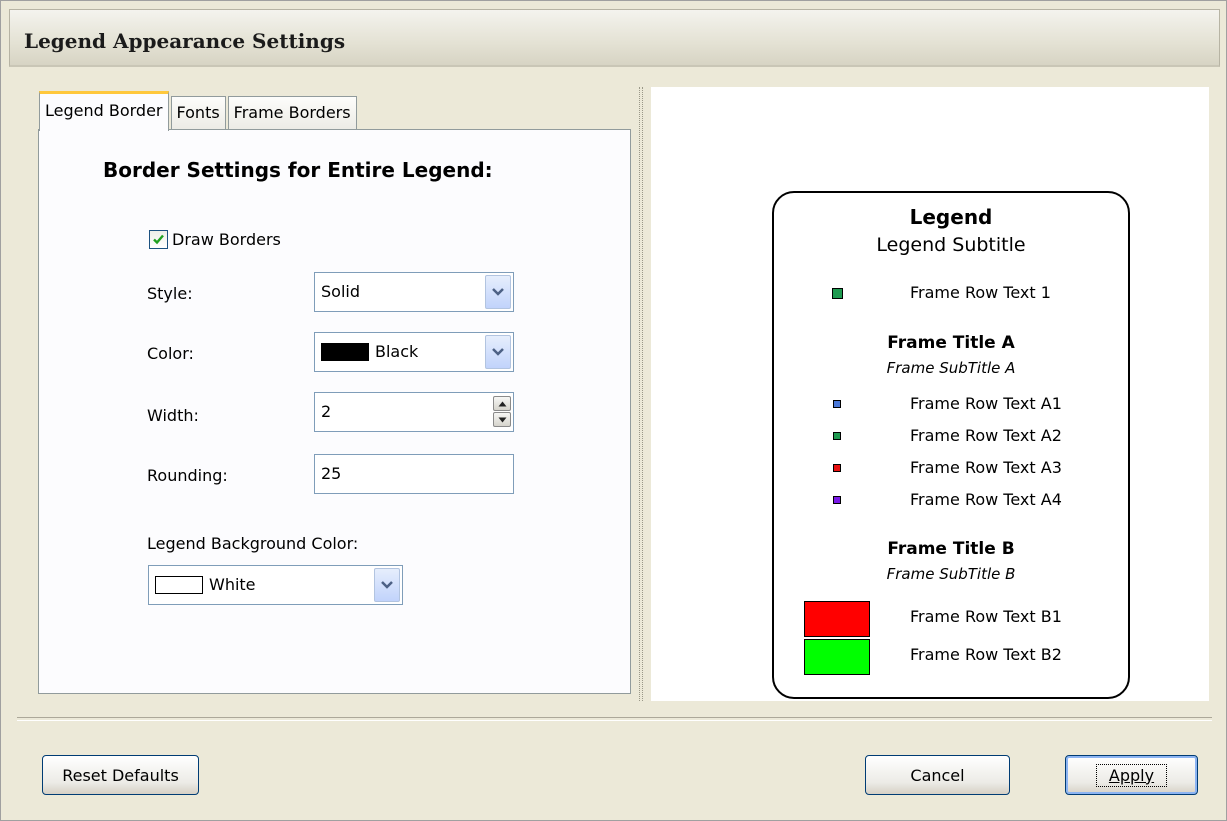 The image size is (1227, 821). I want to click on legend-row-text: Frame Row Text A1, so click(986, 403).